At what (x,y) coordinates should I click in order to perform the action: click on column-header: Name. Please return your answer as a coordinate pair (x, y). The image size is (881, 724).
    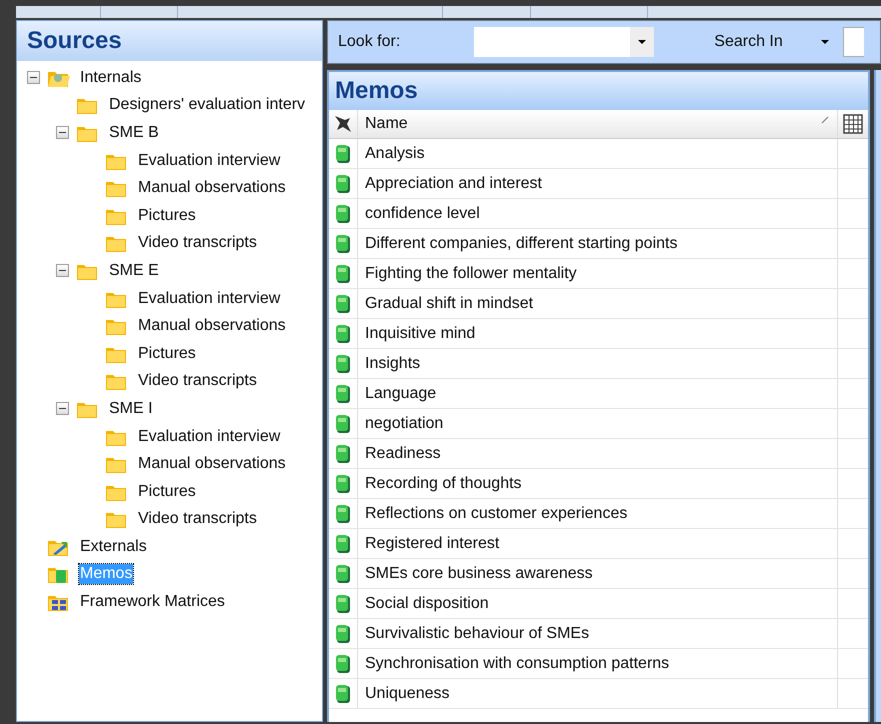
    Looking at the image, I should click on (386, 124).